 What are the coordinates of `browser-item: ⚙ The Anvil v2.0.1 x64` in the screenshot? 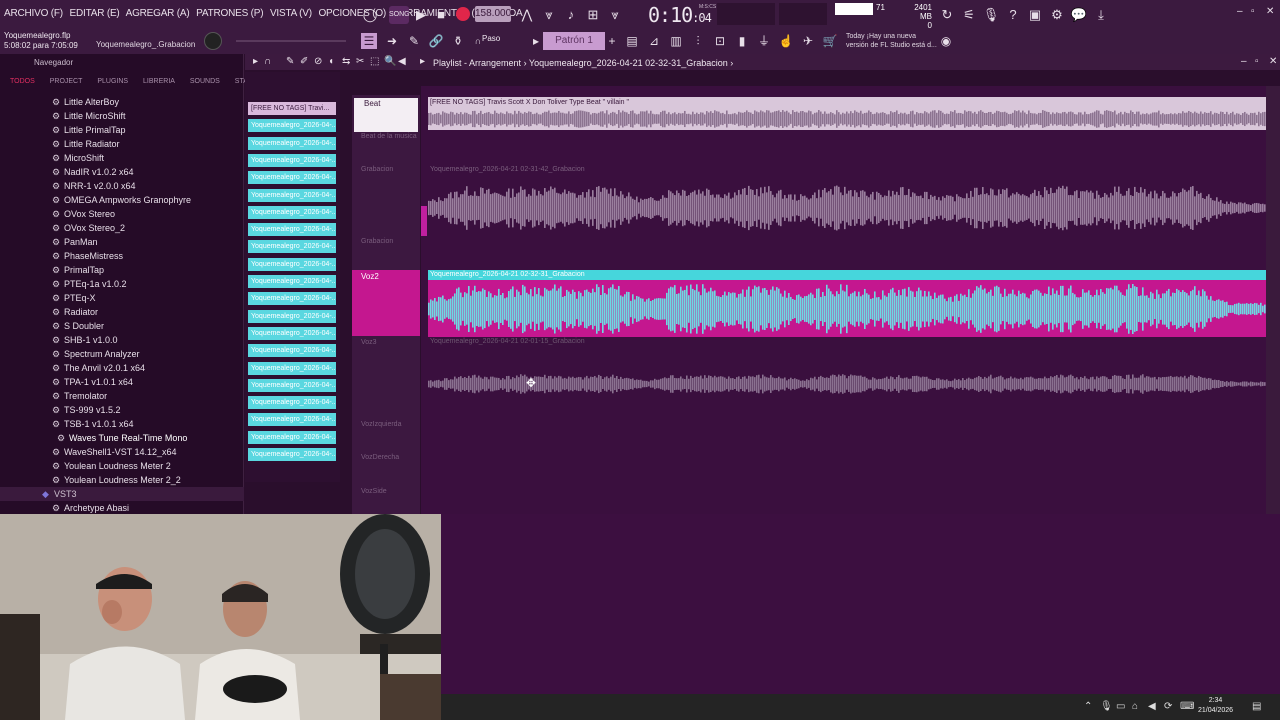 It's located at (122, 368).